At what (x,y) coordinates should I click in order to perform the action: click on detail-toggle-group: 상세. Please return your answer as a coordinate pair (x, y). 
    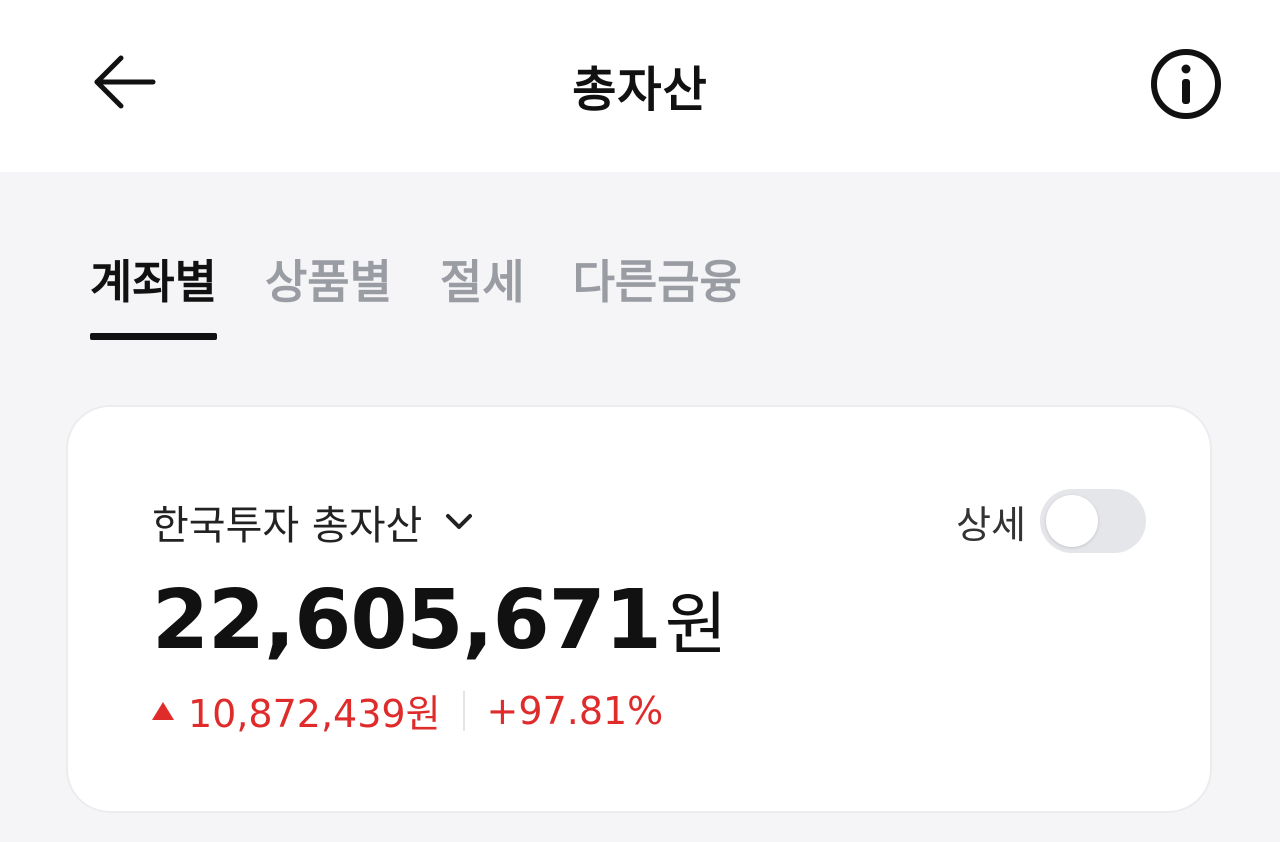
    Looking at the image, I should click on (1051, 521).